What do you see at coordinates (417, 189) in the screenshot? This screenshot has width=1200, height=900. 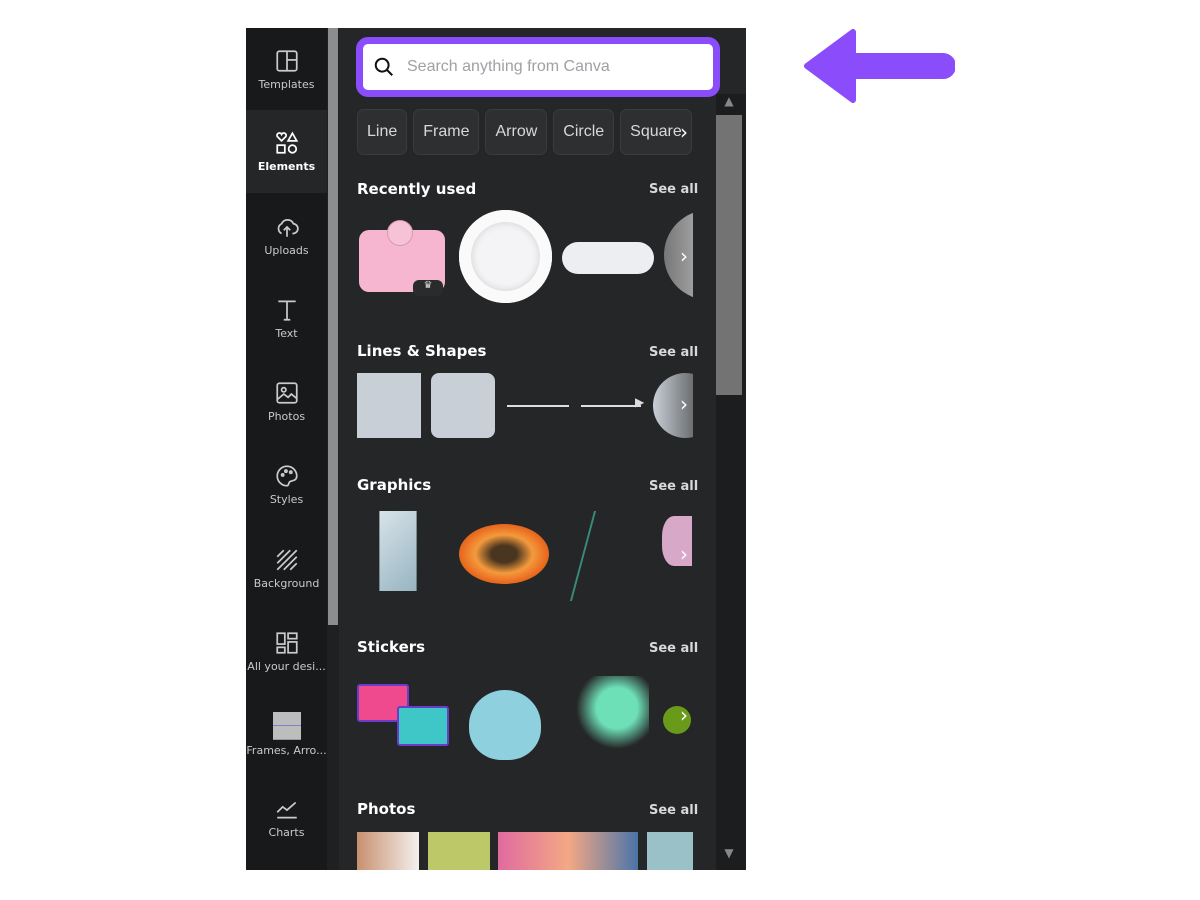 I see `section-title: Recently used` at bounding box center [417, 189].